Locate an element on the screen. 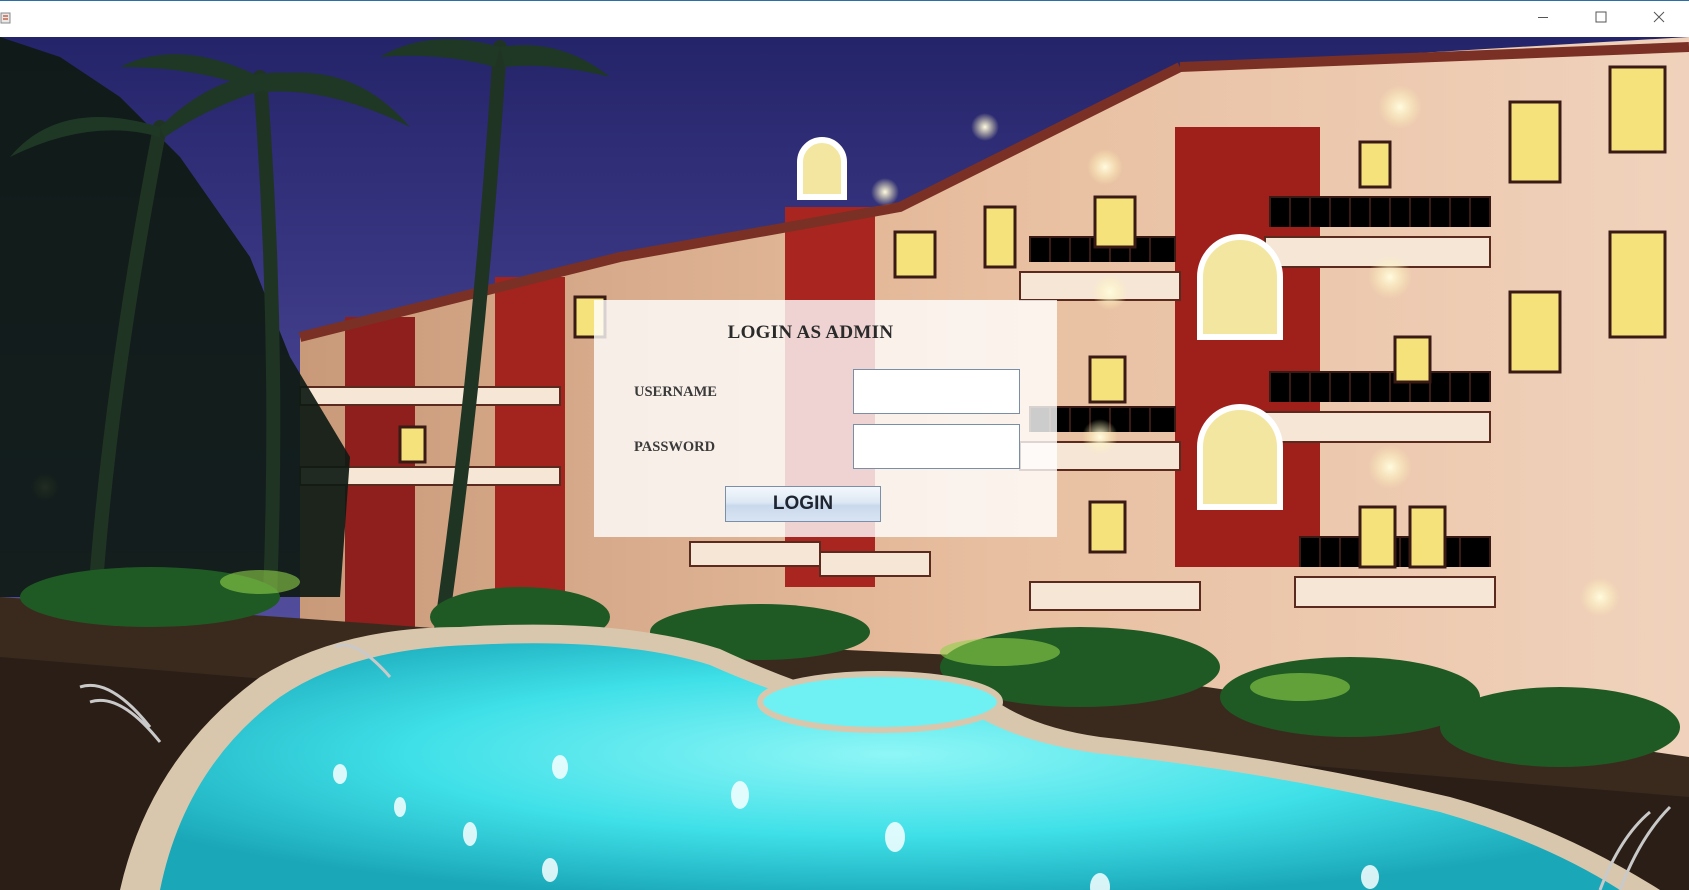  close-icon is located at coordinates (1659, 19).